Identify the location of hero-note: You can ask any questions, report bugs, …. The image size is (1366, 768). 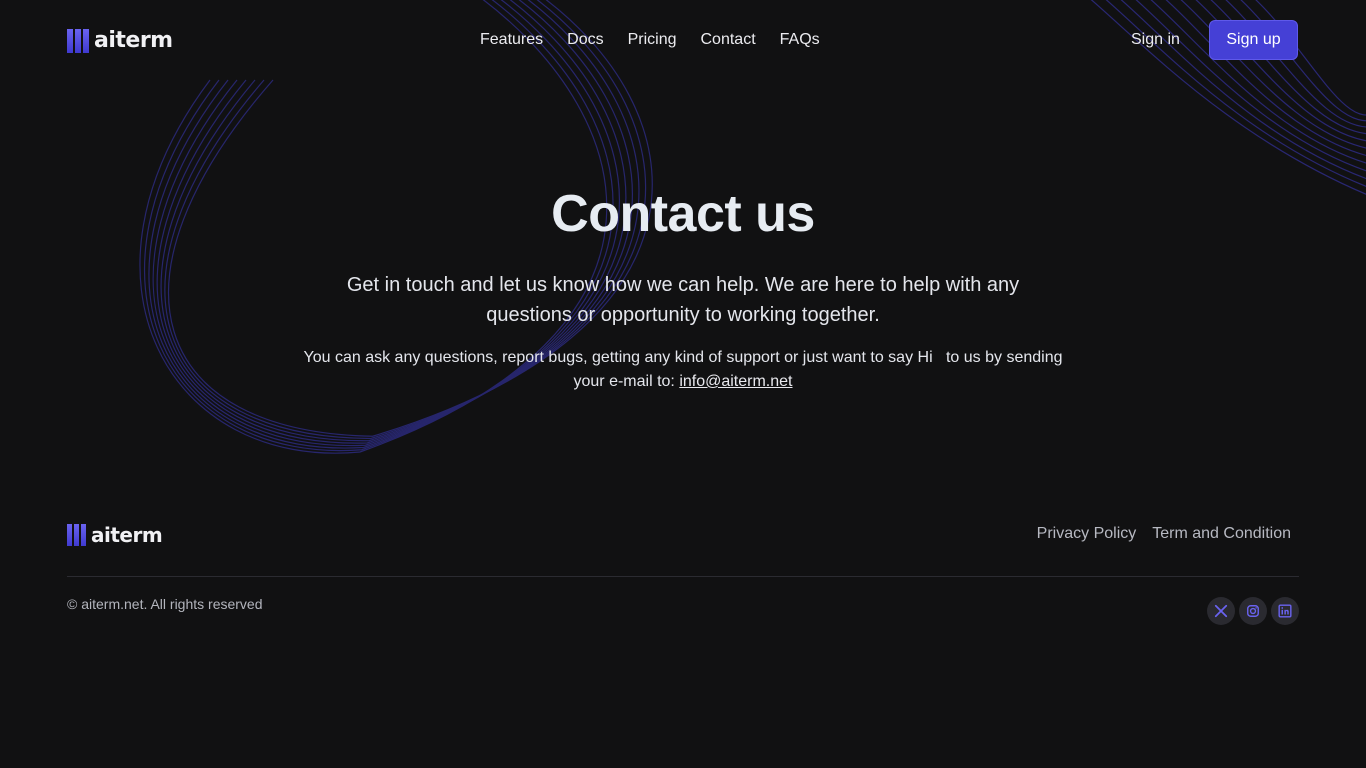
(683, 370).